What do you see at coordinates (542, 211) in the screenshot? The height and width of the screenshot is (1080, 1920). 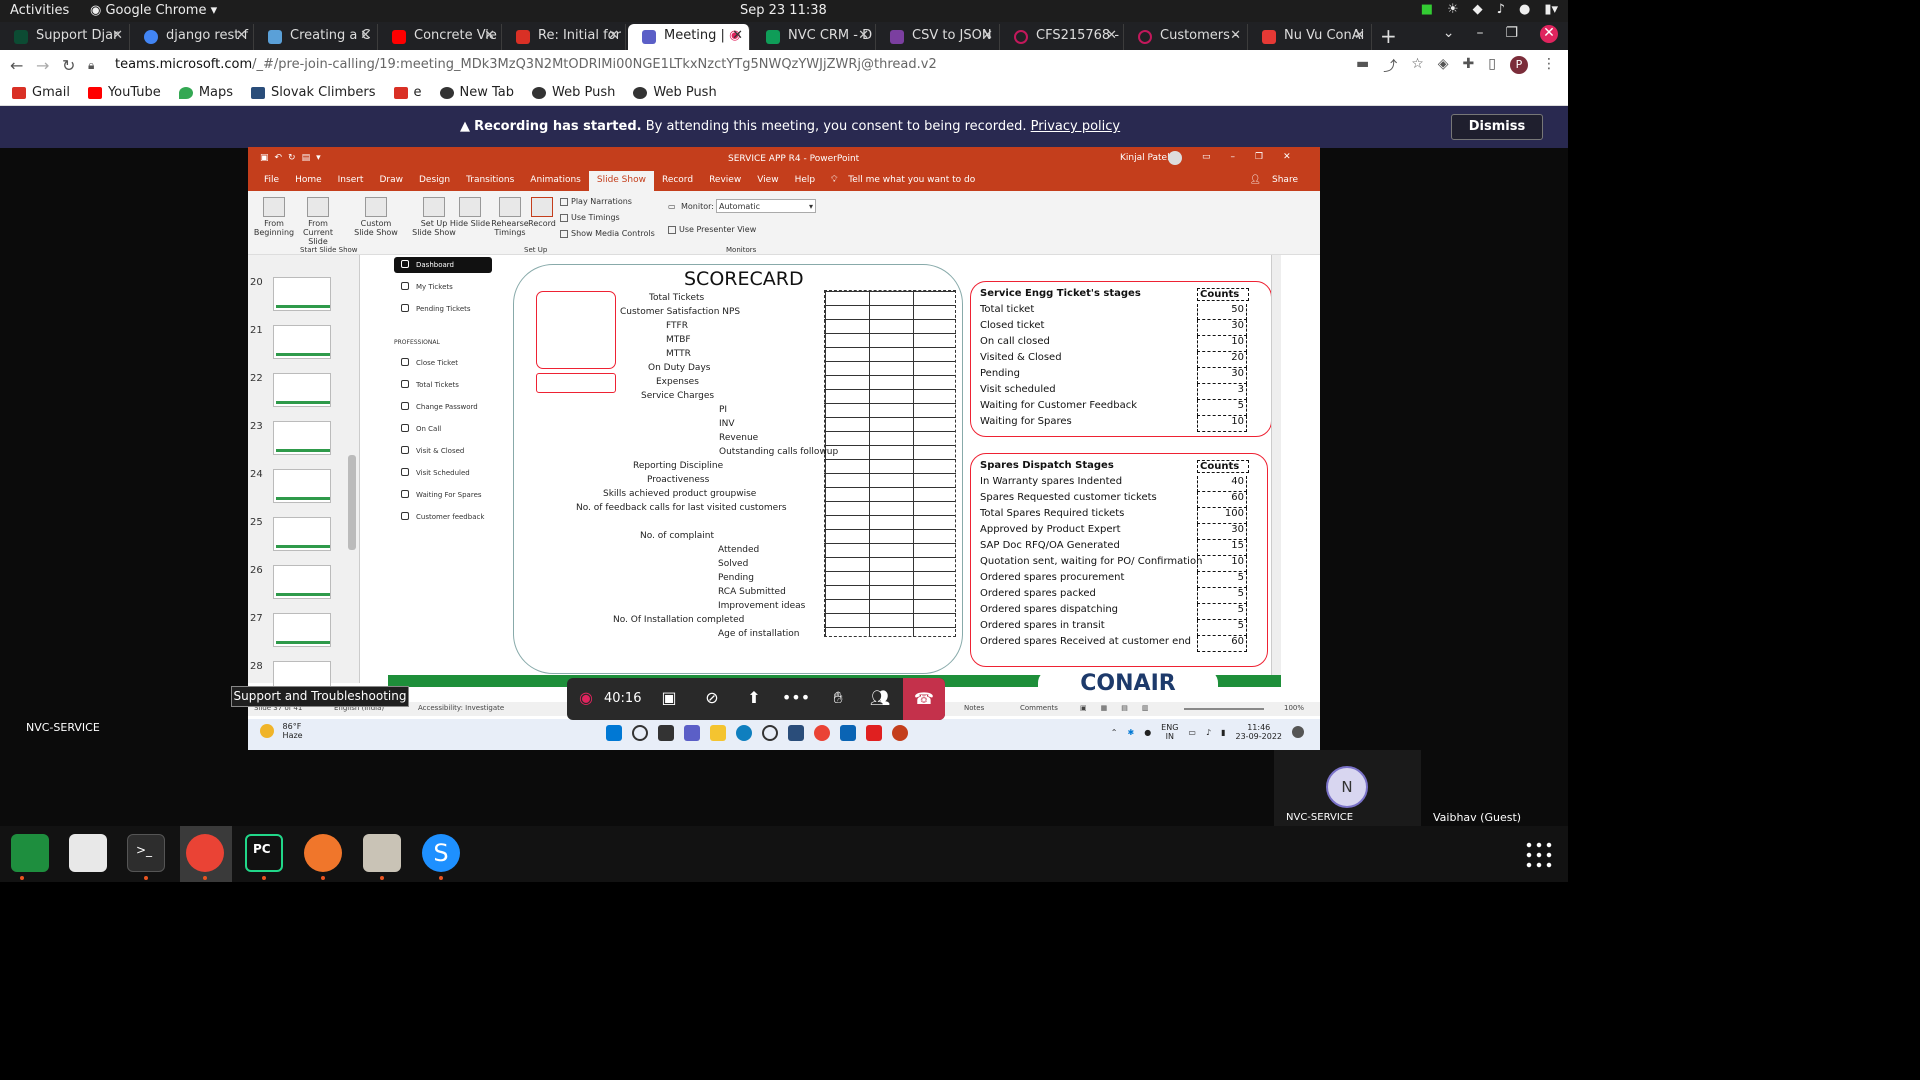 I see `record-button: Record` at bounding box center [542, 211].